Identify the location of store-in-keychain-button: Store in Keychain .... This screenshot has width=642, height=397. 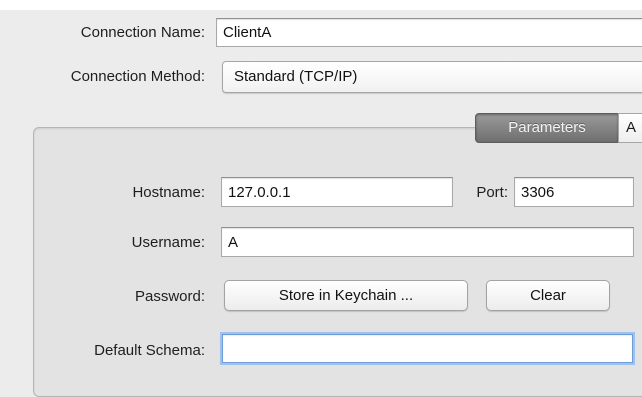
(346, 295).